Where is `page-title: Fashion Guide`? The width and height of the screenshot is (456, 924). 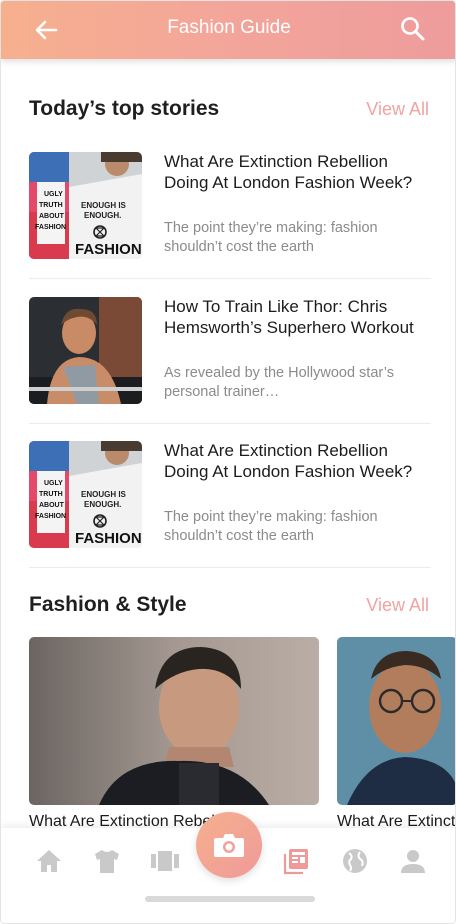
page-title: Fashion Guide is located at coordinates (229, 27).